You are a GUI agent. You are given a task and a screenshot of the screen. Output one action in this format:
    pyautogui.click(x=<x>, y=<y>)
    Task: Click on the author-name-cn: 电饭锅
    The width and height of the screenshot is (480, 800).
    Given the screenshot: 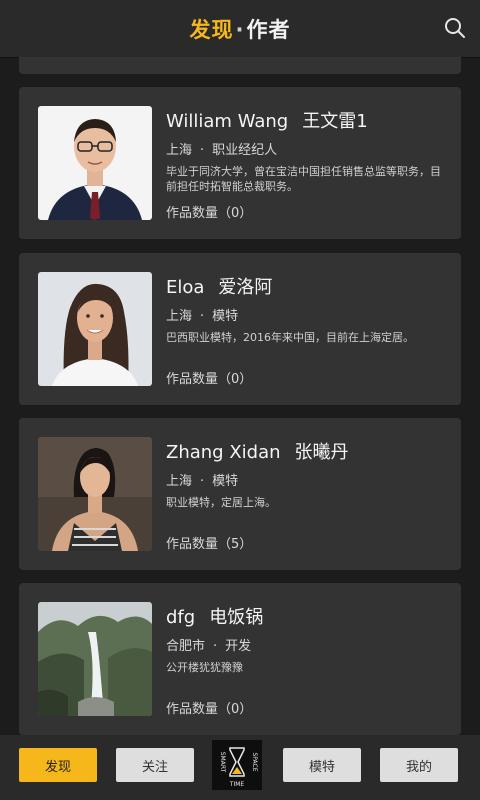 What is the action you would take?
    pyautogui.click(x=236, y=617)
    